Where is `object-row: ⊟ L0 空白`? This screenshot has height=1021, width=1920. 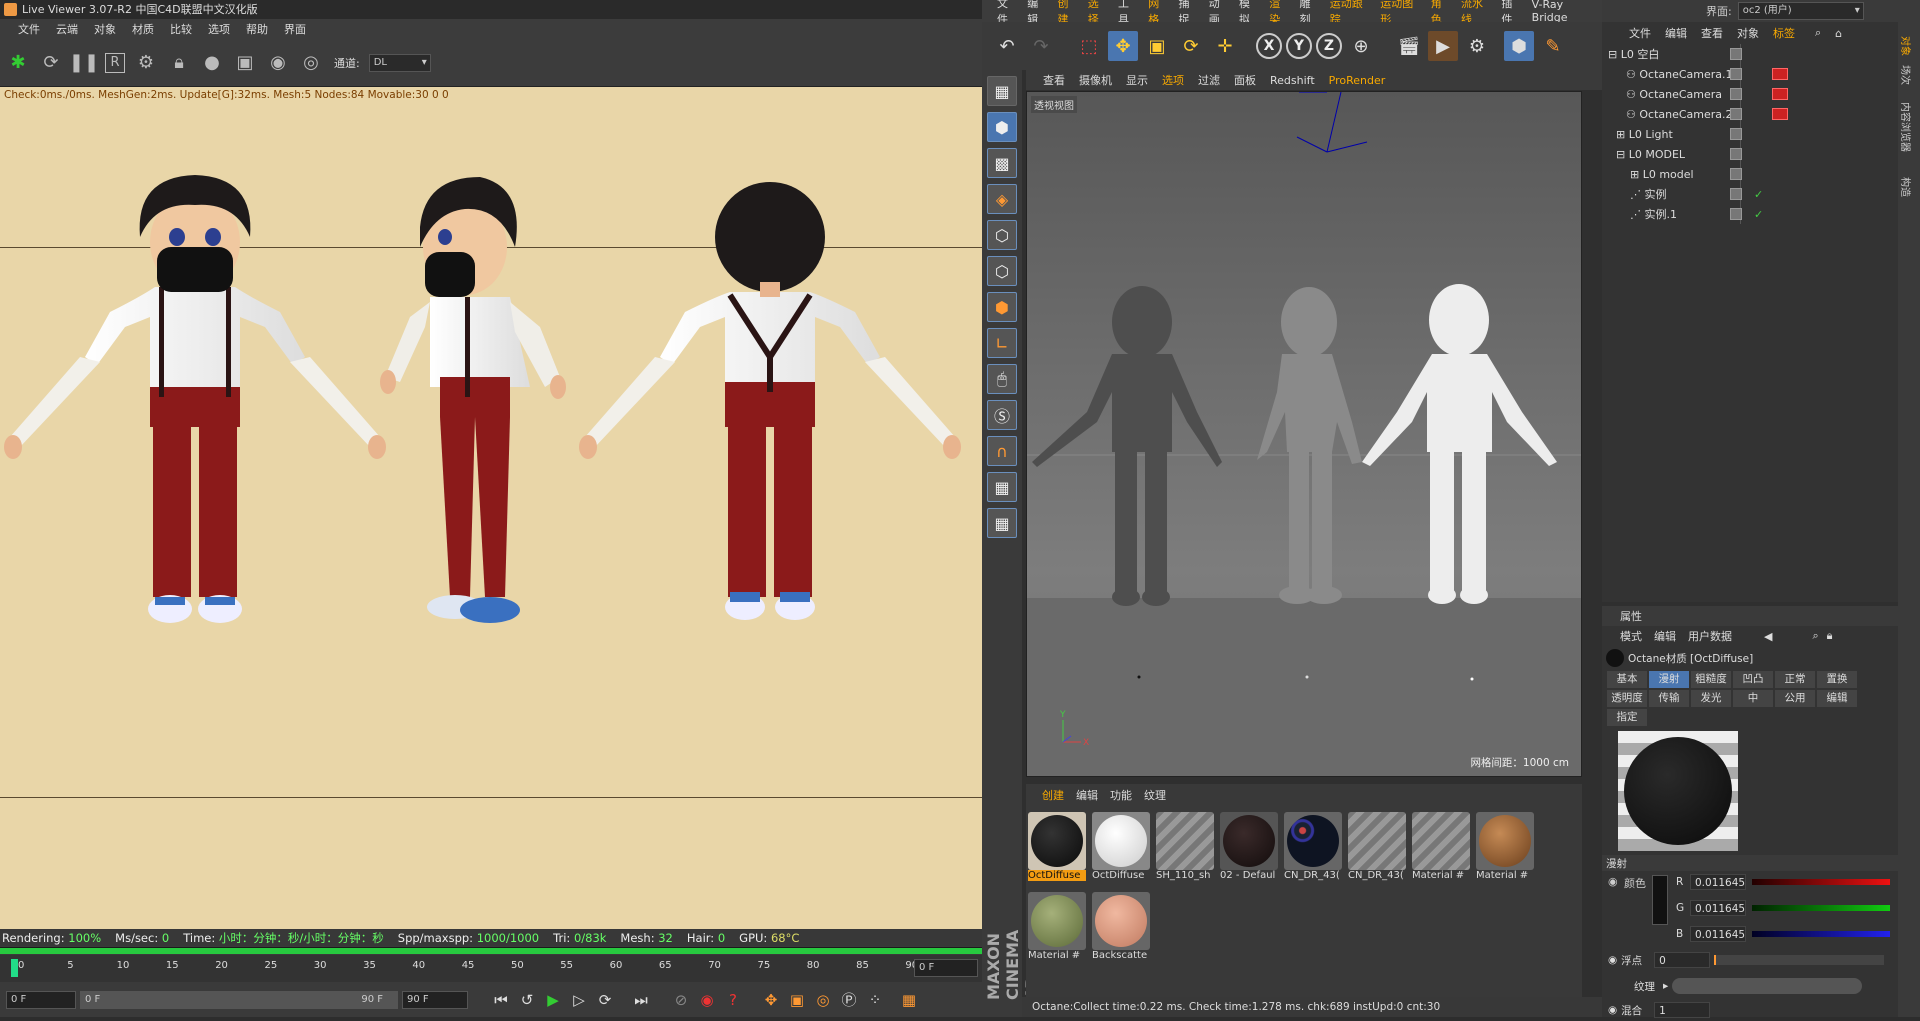
object-row: ⊟ L0 空白 is located at coordinates (1750, 54).